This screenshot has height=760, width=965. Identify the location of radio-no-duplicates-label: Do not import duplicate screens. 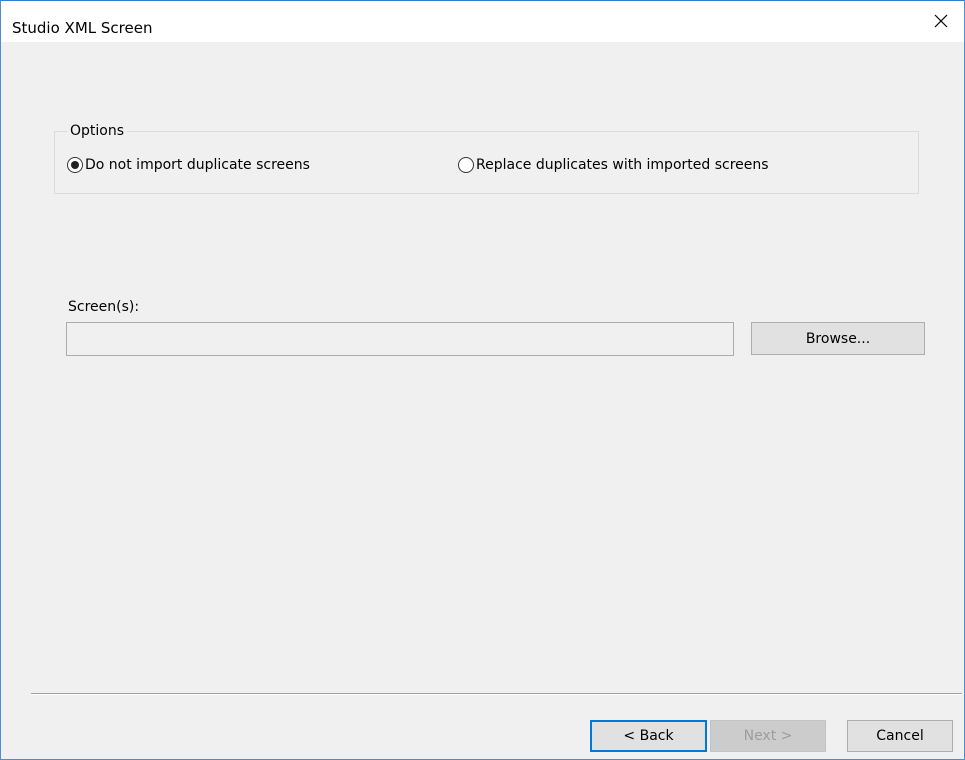
(197, 165).